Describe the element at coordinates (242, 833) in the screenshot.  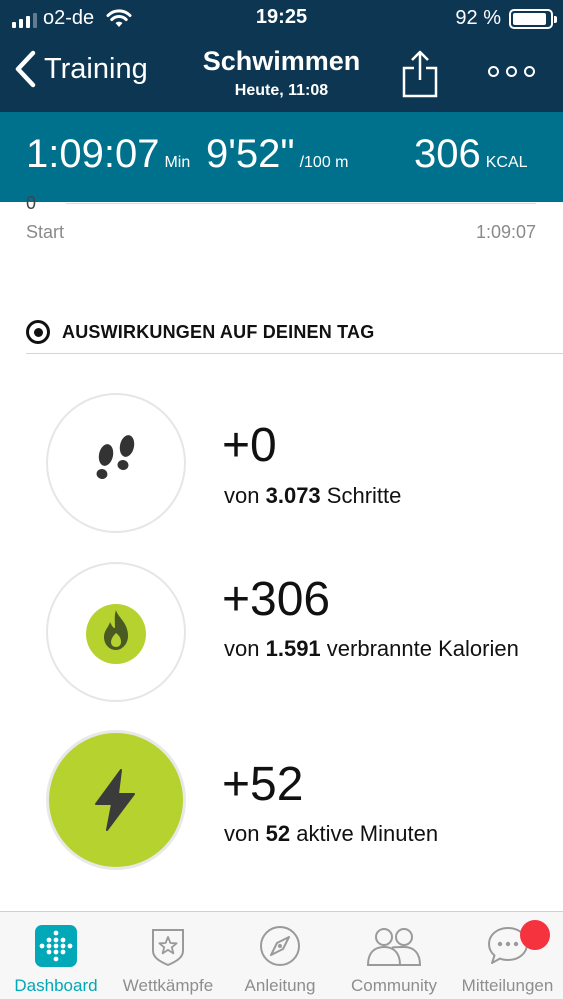
I see `active-minutes-prefix: von` at that location.